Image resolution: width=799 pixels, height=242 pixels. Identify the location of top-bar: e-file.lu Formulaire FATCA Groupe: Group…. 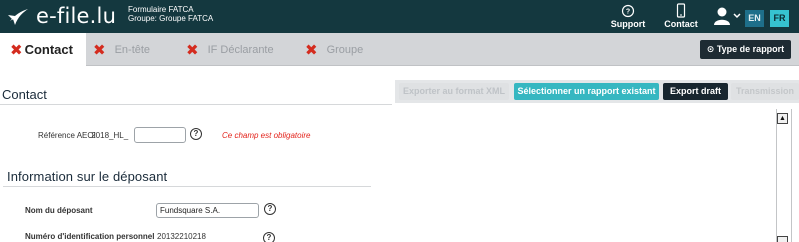
(399, 16).